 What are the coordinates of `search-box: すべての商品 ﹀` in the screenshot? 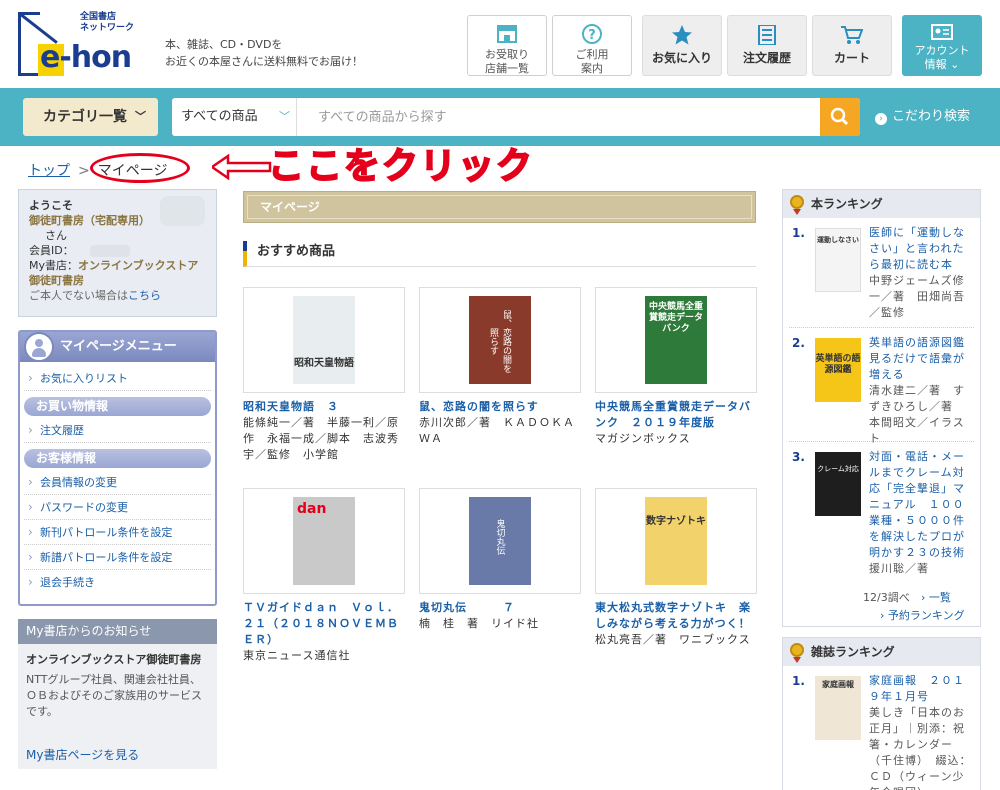 It's located at (516, 117).